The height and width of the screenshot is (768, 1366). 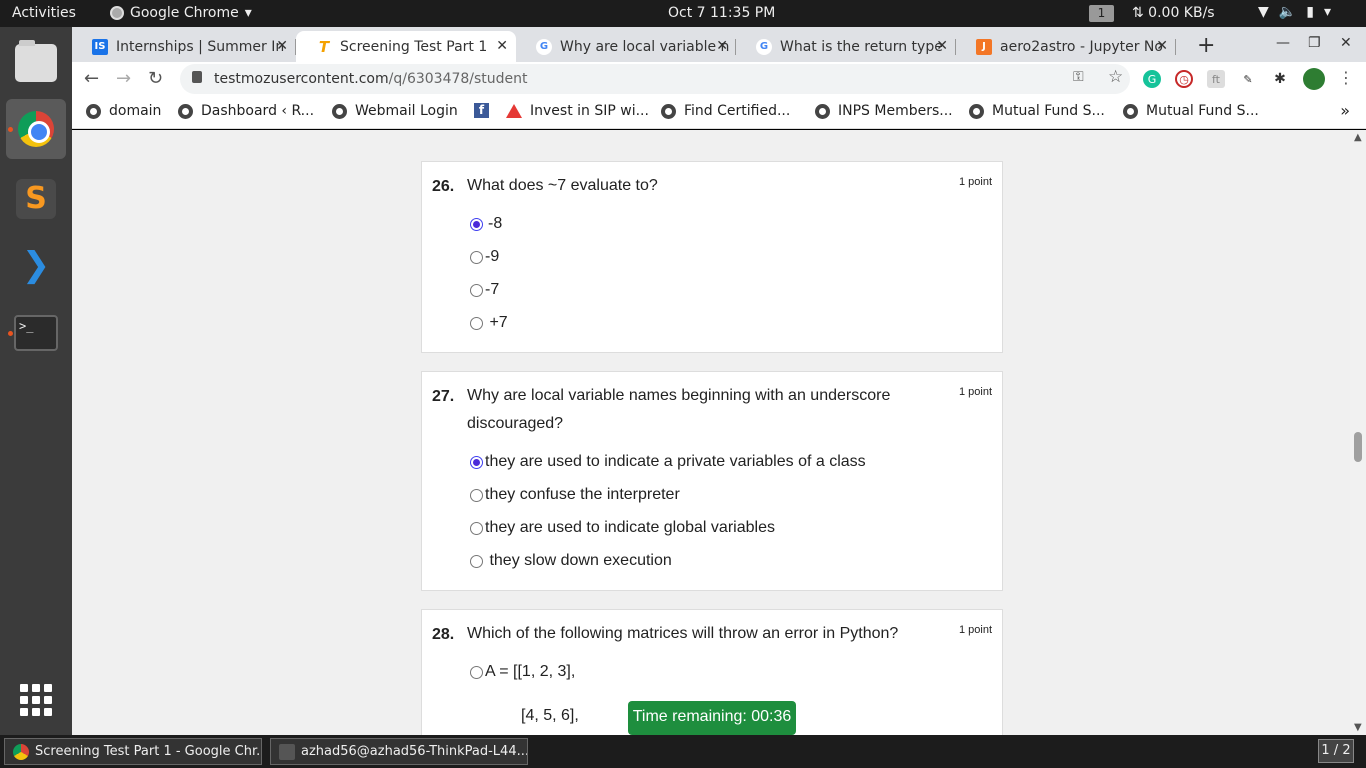 I want to click on extension-icon: ✎, so click(x=1248, y=79).